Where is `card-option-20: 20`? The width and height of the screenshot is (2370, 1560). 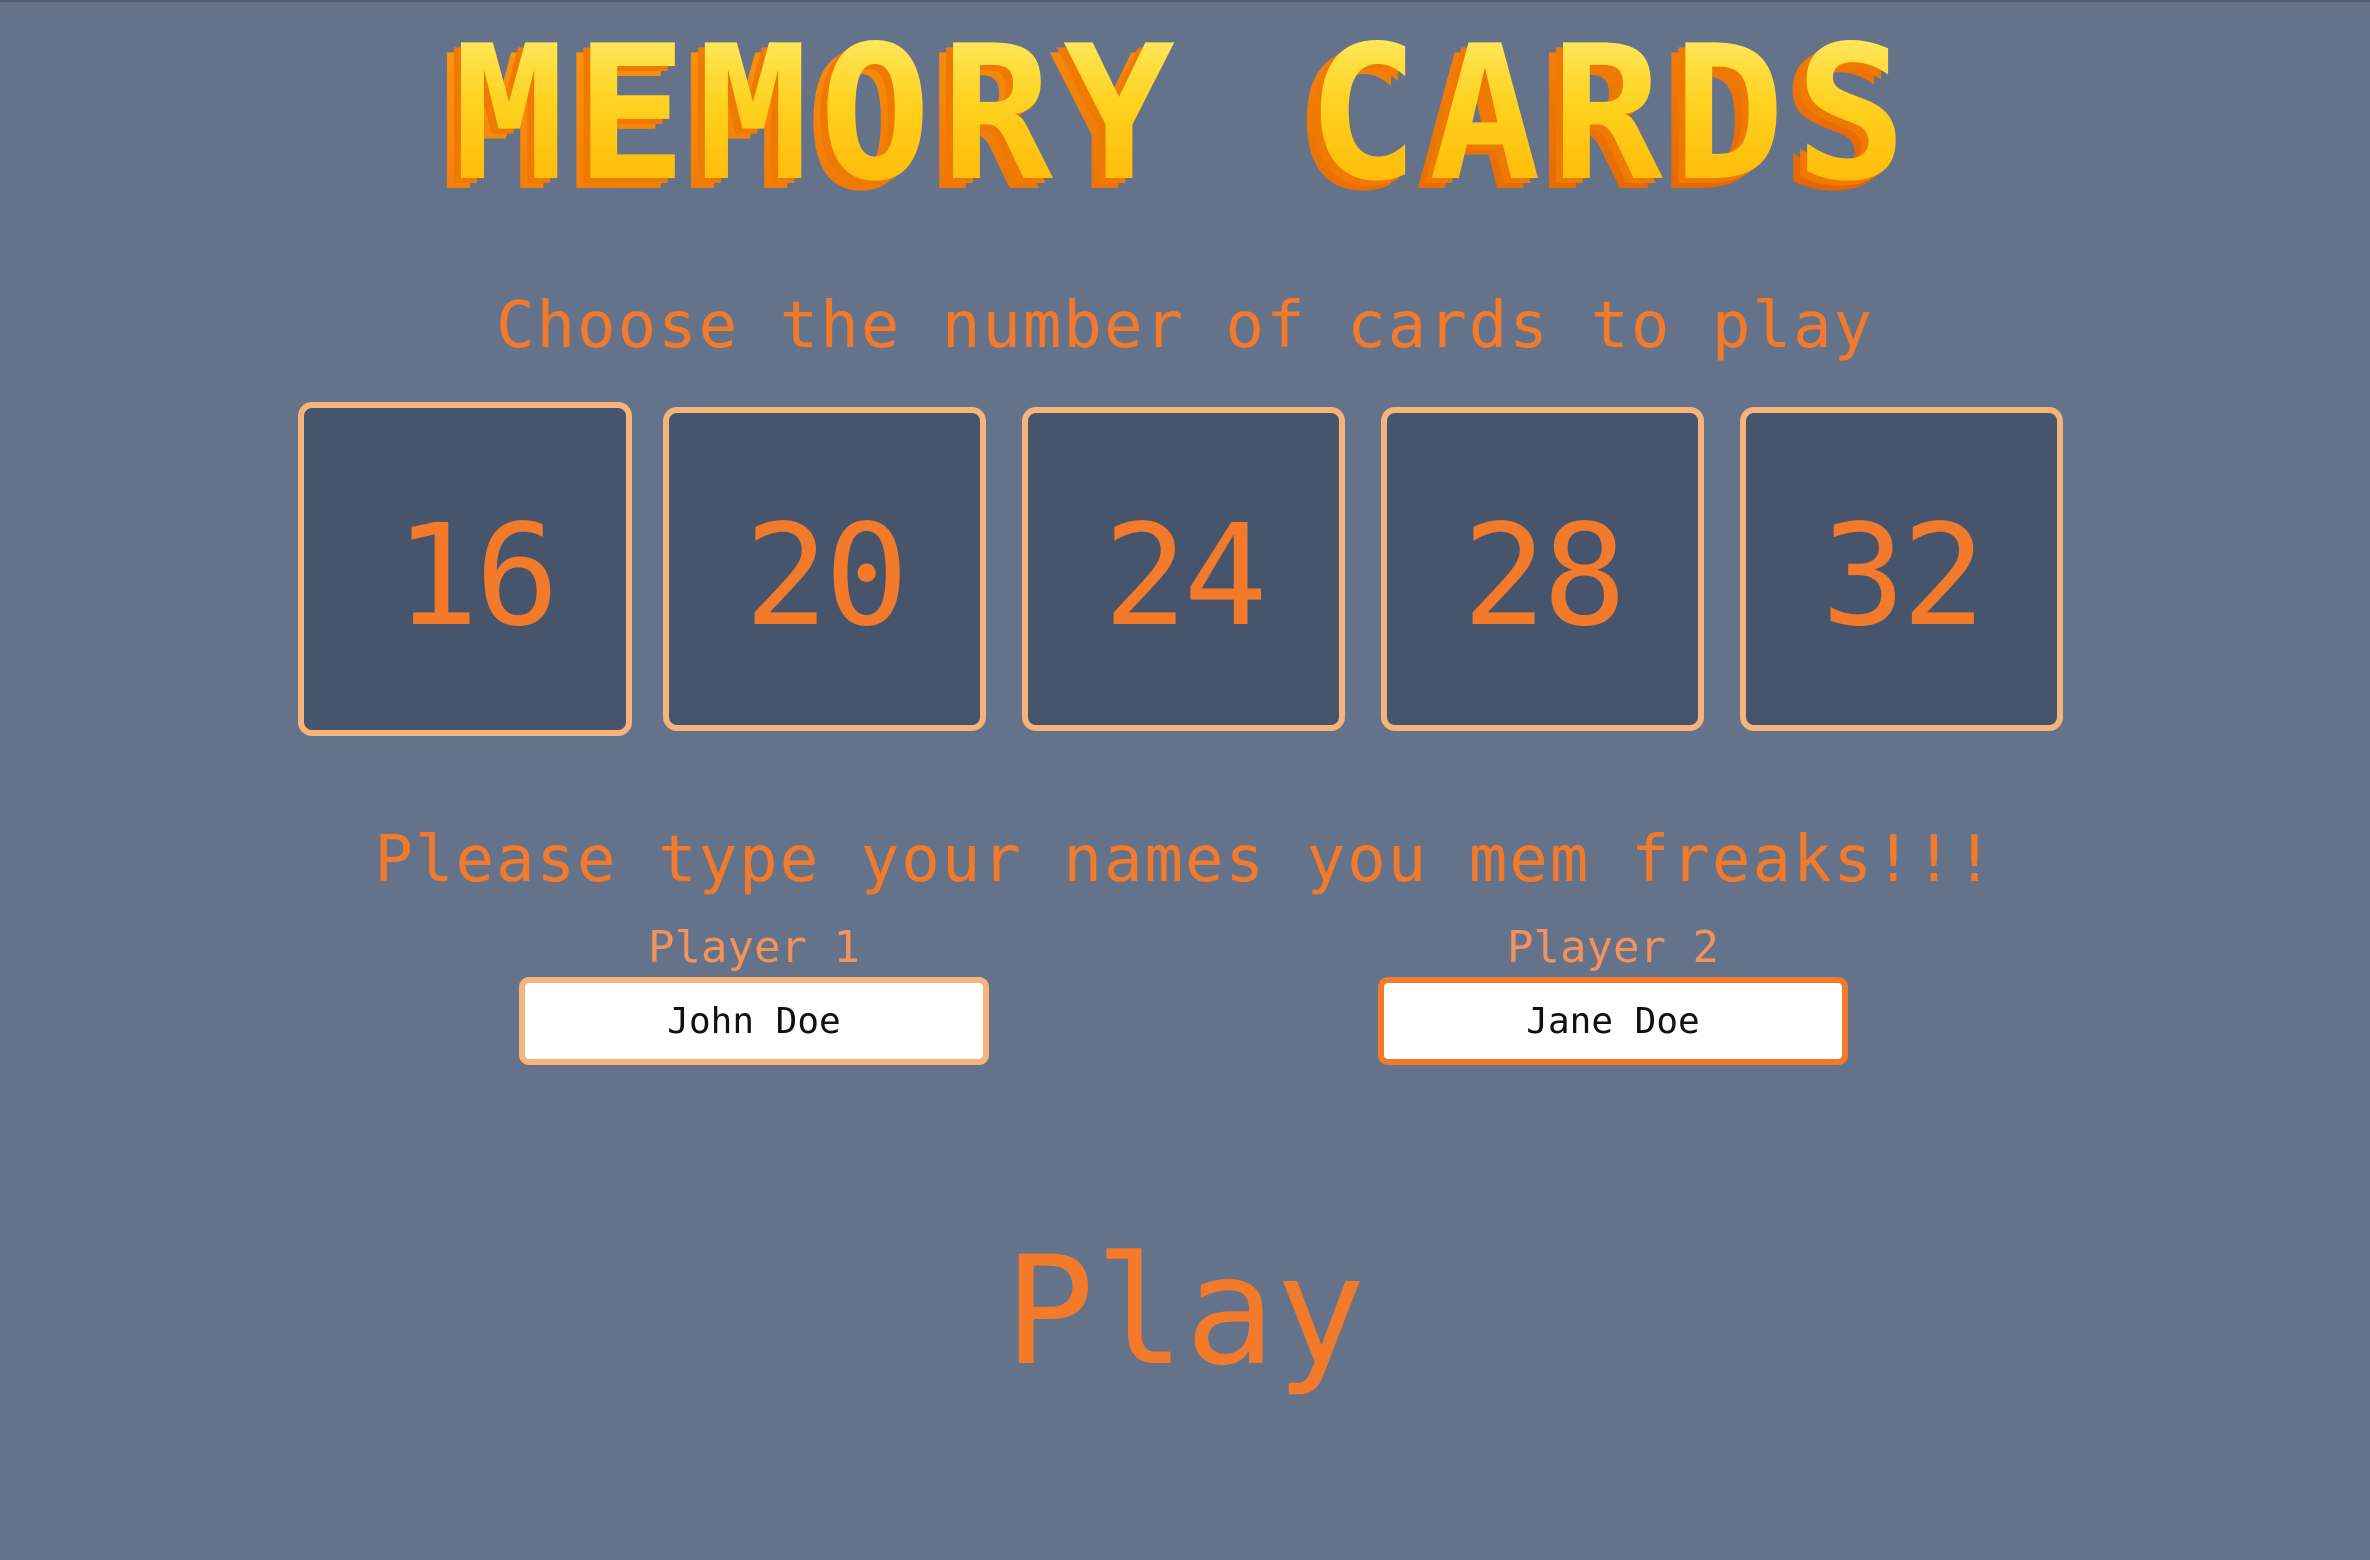 card-option-20: 20 is located at coordinates (824, 569).